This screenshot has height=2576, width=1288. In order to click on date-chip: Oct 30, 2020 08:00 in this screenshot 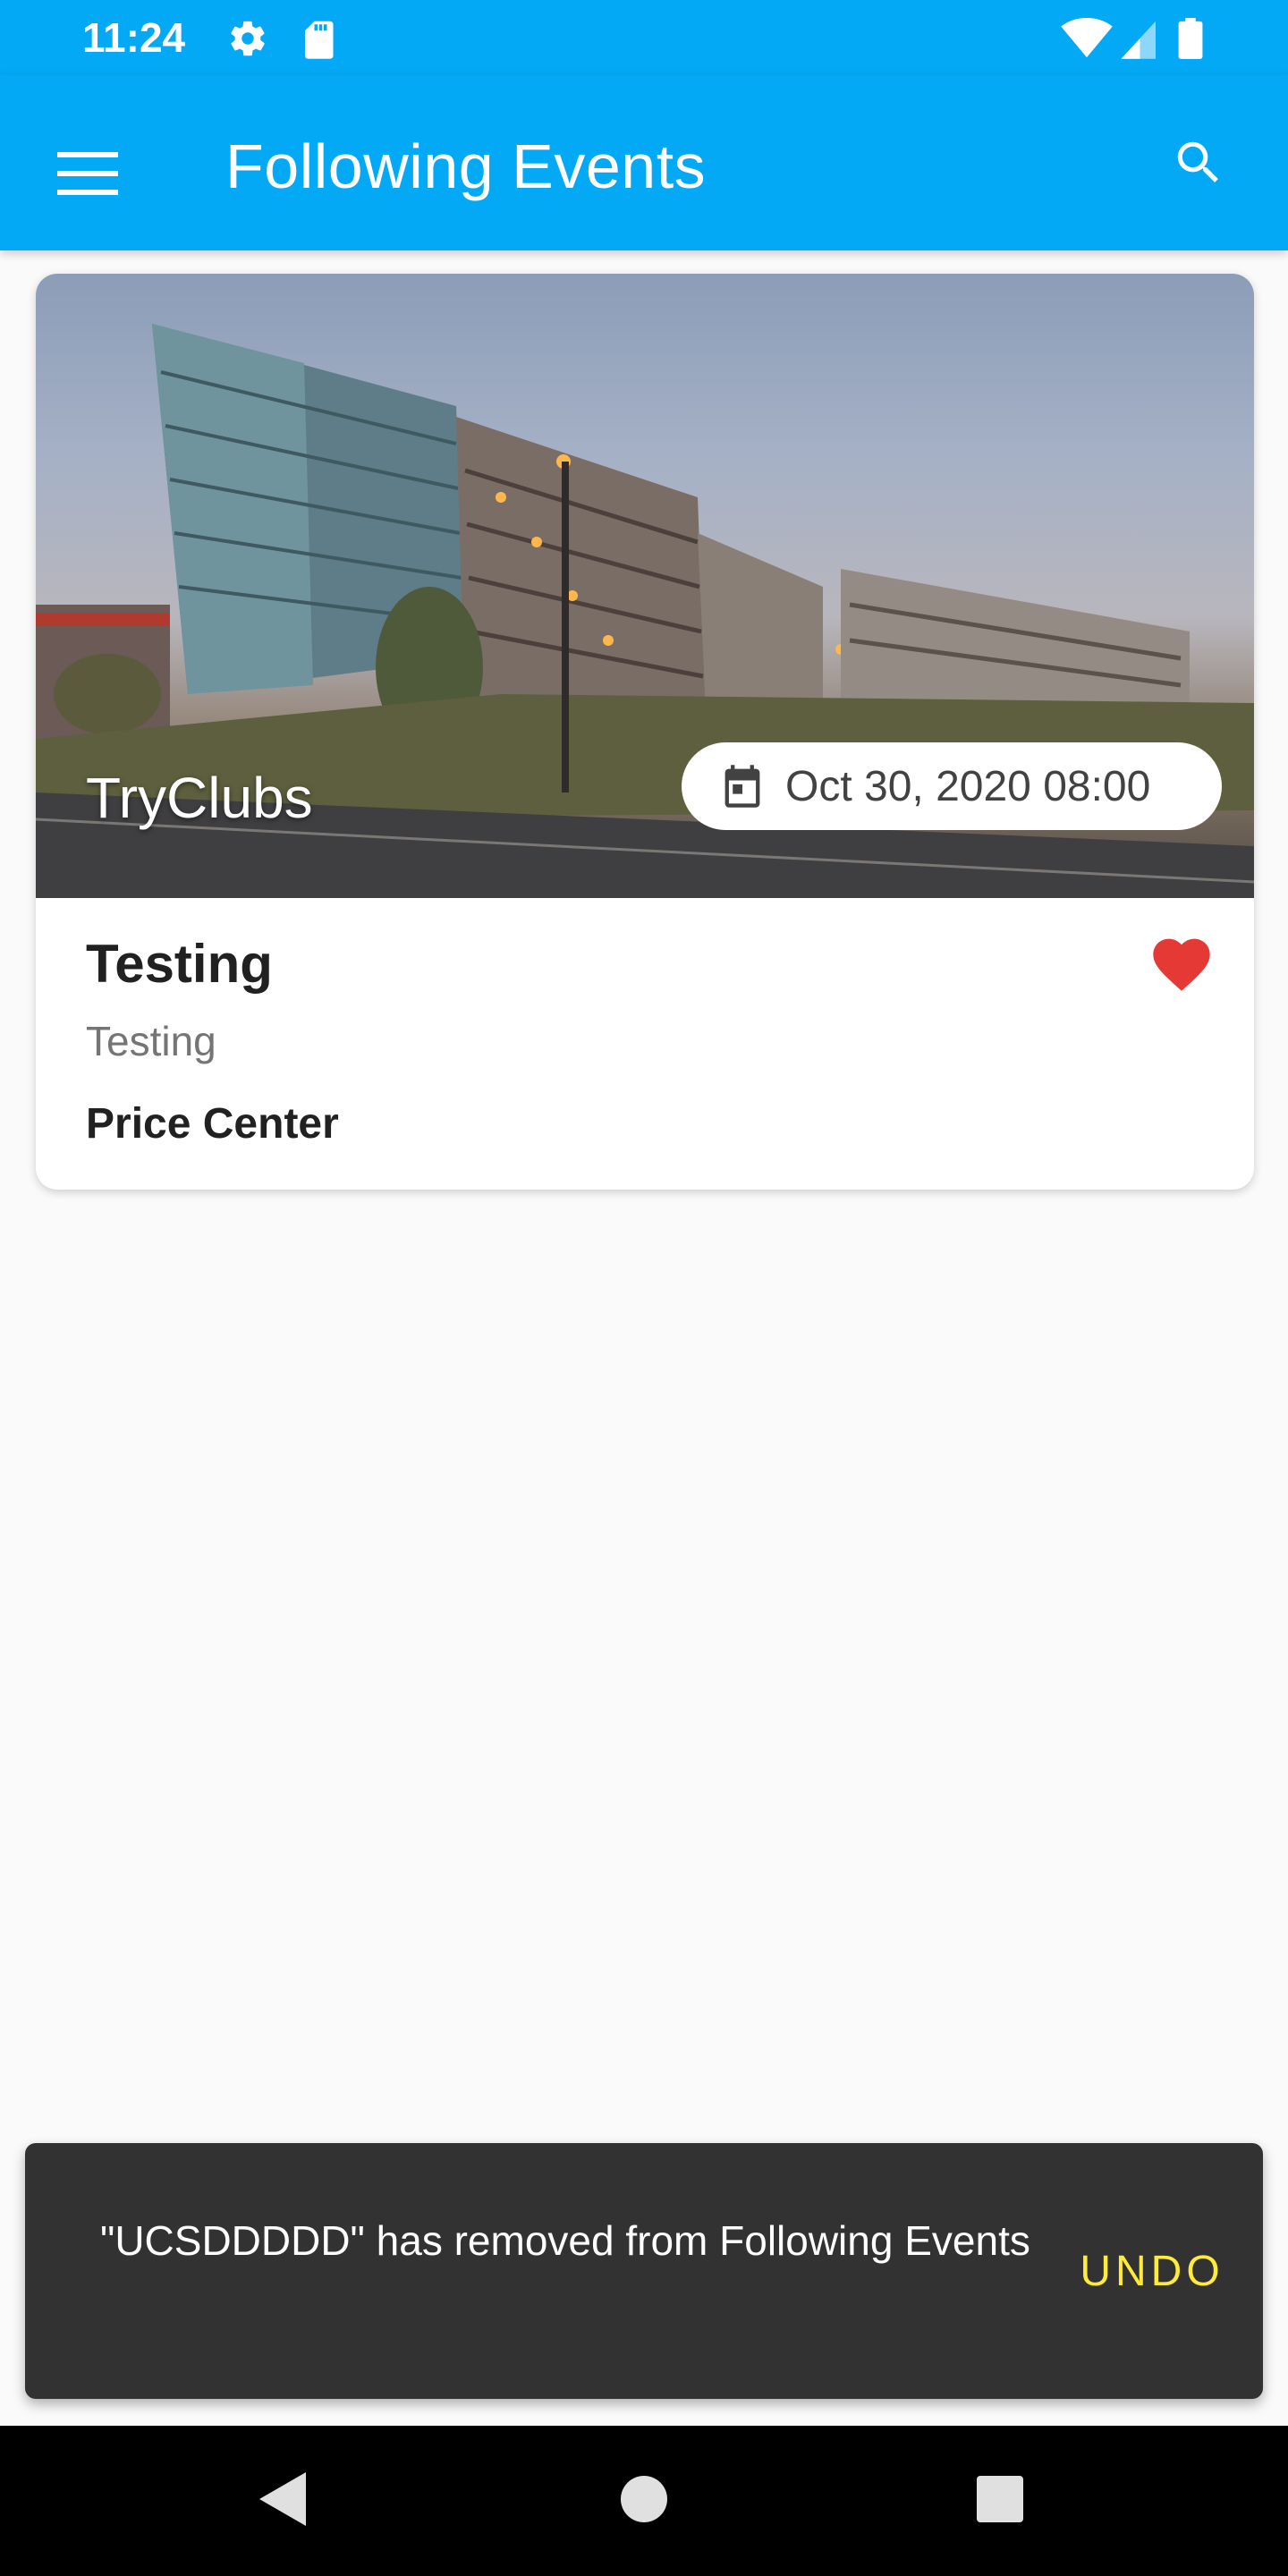, I will do `click(952, 786)`.